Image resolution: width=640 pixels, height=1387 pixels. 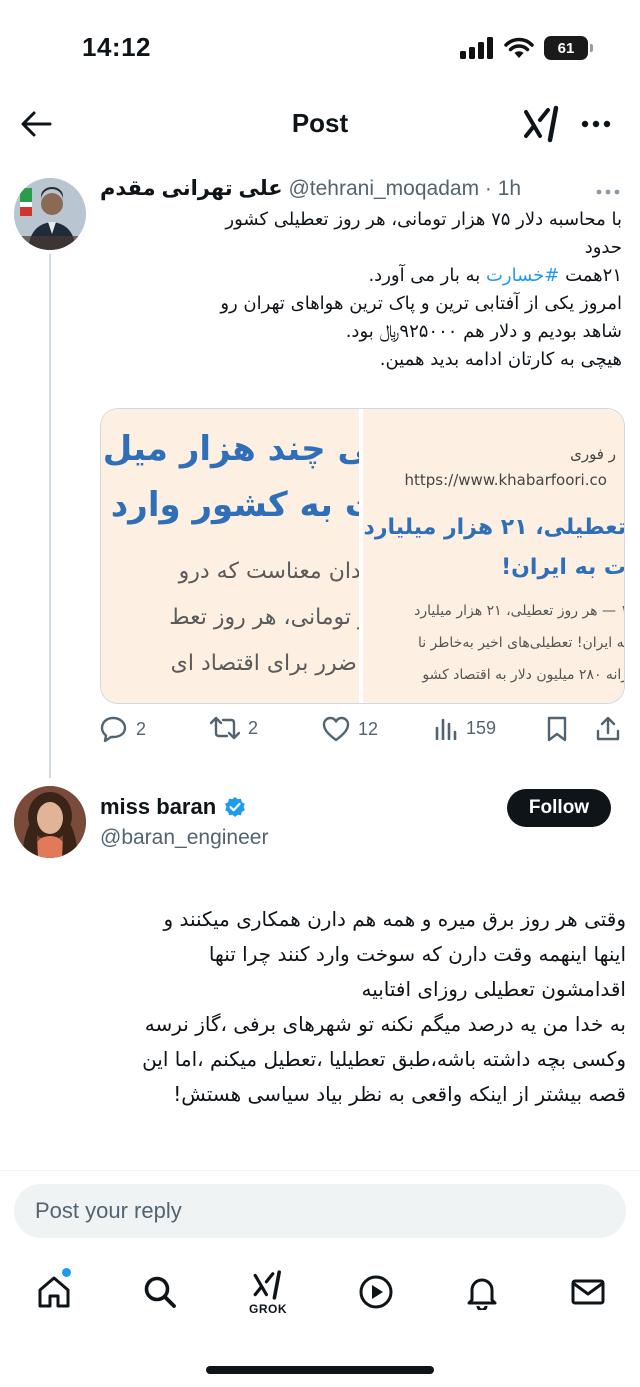 What do you see at coordinates (191, 188) in the screenshot?
I see `author-display-name: علی تهرانی مقدم` at bounding box center [191, 188].